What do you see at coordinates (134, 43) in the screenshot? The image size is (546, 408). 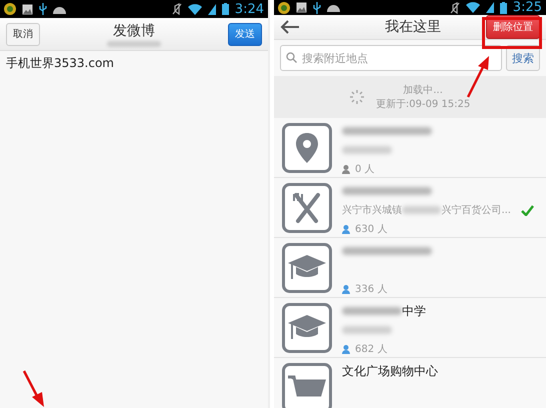 I see `blurred-account-name` at bounding box center [134, 43].